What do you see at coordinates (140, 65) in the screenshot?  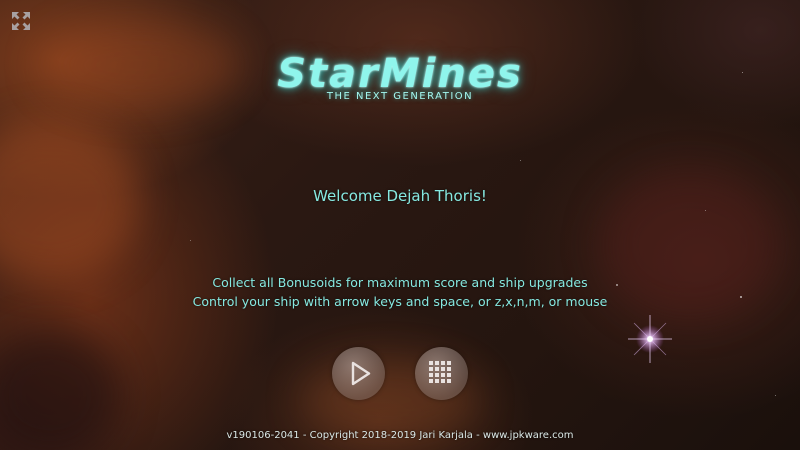 I see `nebula-cloud` at bounding box center [140, 65].